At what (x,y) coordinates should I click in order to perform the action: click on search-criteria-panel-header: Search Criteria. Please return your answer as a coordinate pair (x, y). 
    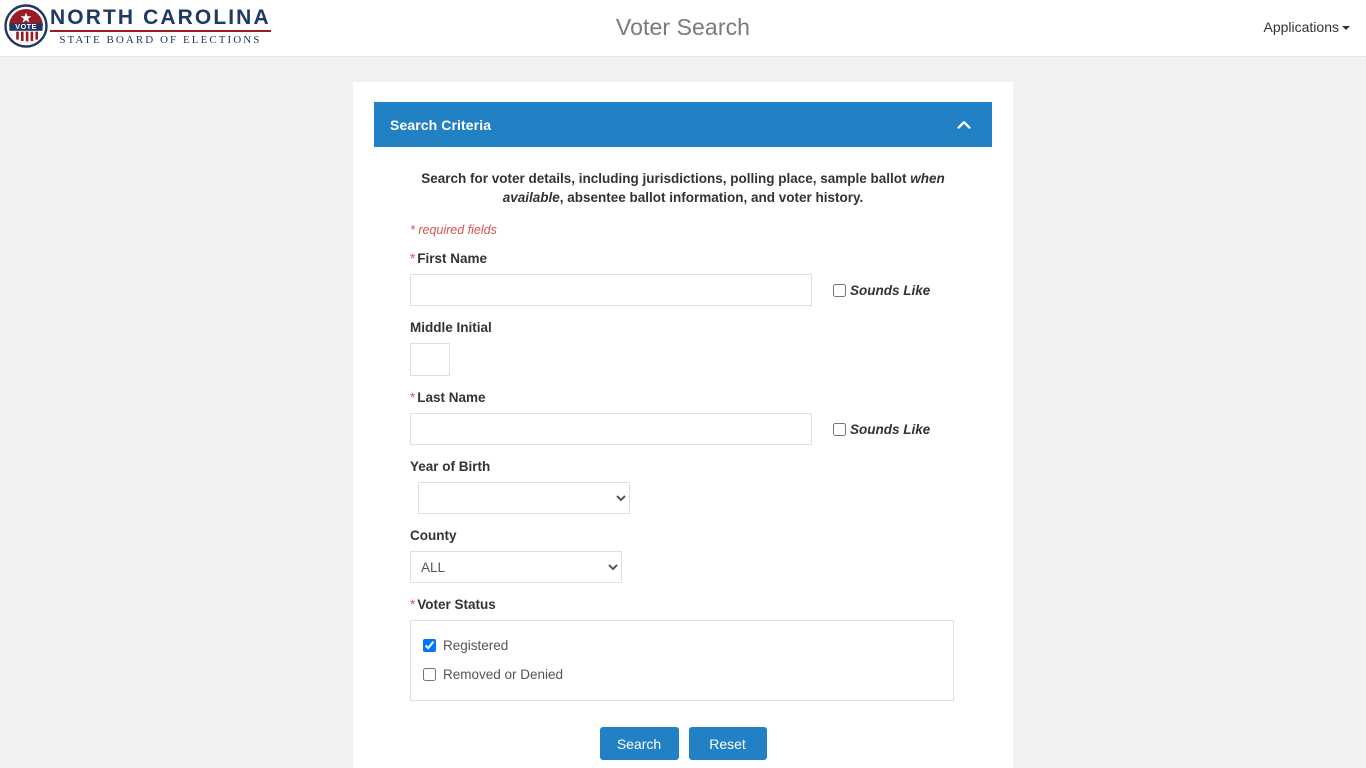
    Looking at the image, I should click on (683, 124).